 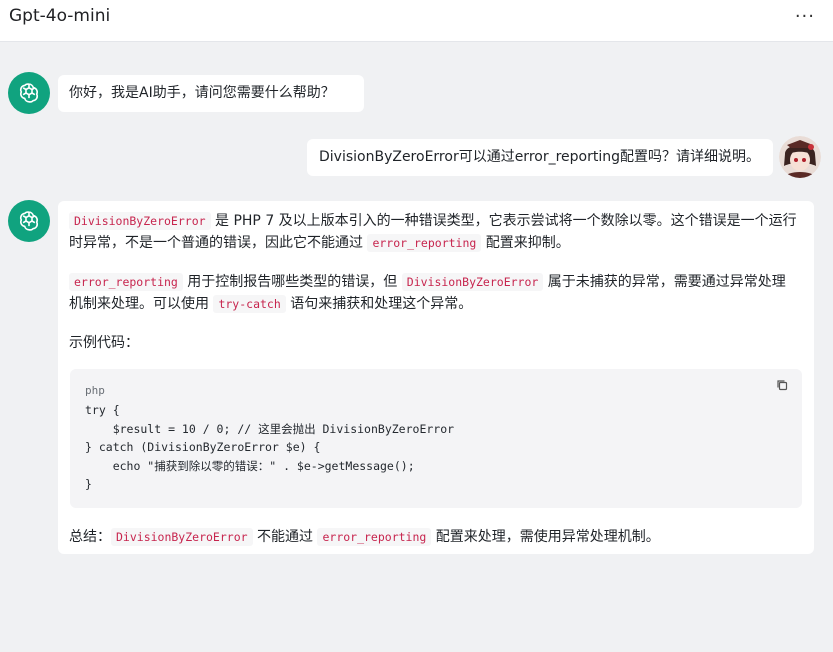 I want to click on paragraph-text: 语句来捕获和处理这个异常。, so click(x=379, y=304).